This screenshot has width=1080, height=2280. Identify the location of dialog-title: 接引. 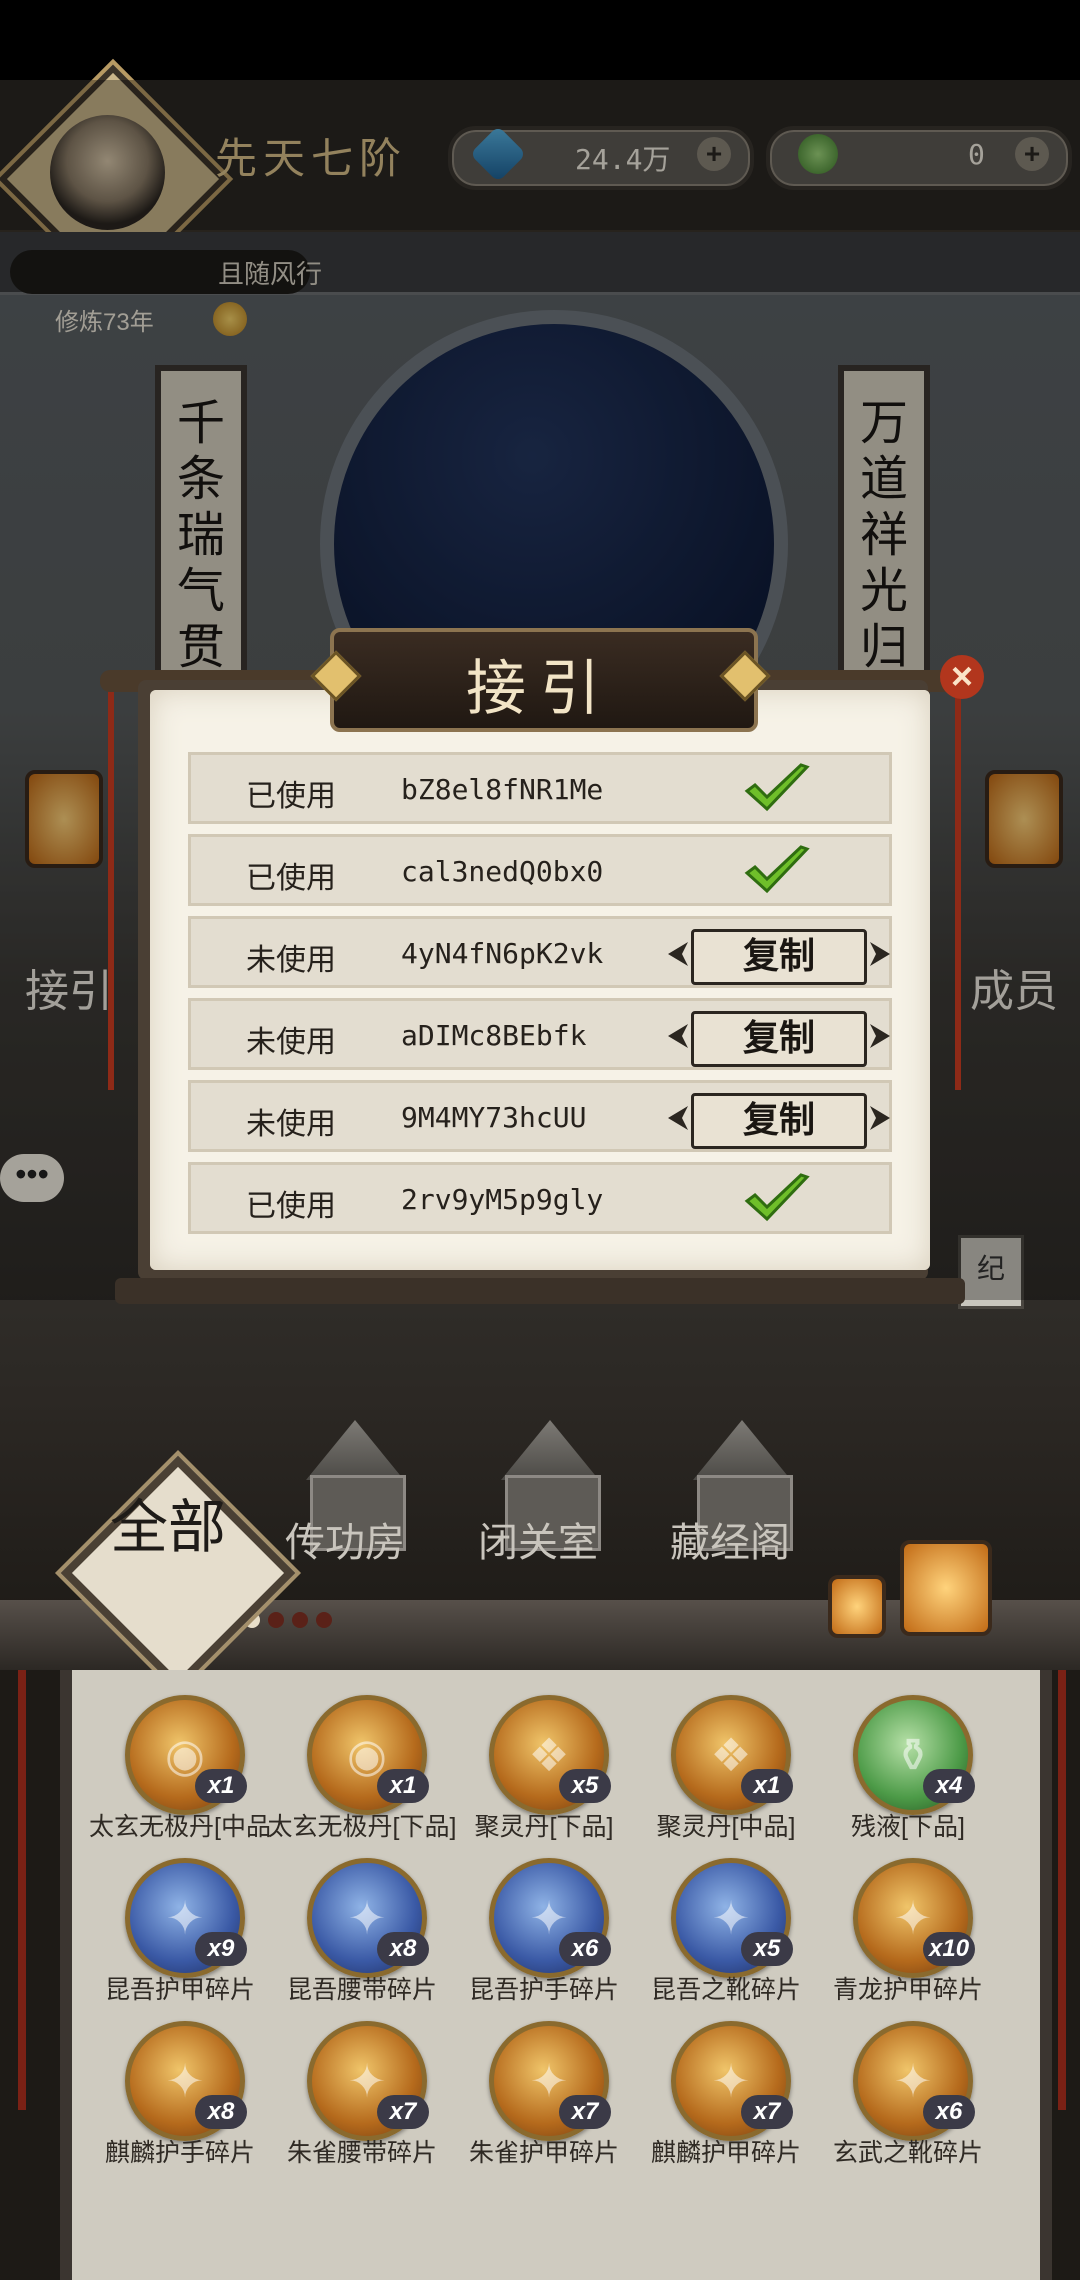
(540, 689).